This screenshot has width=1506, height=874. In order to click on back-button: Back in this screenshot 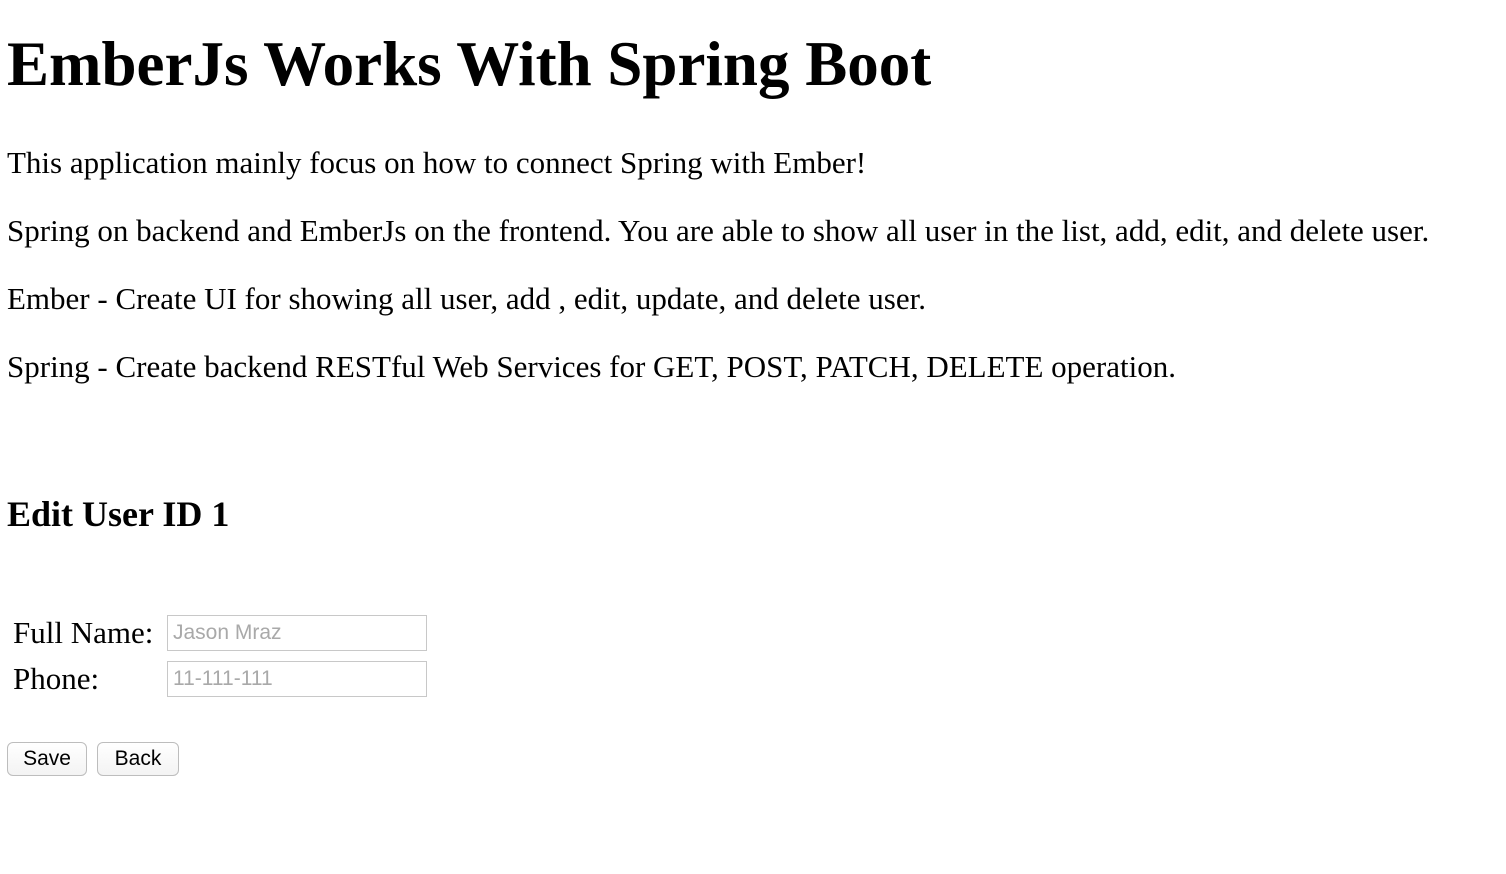, I will do `click(138, 759)`.